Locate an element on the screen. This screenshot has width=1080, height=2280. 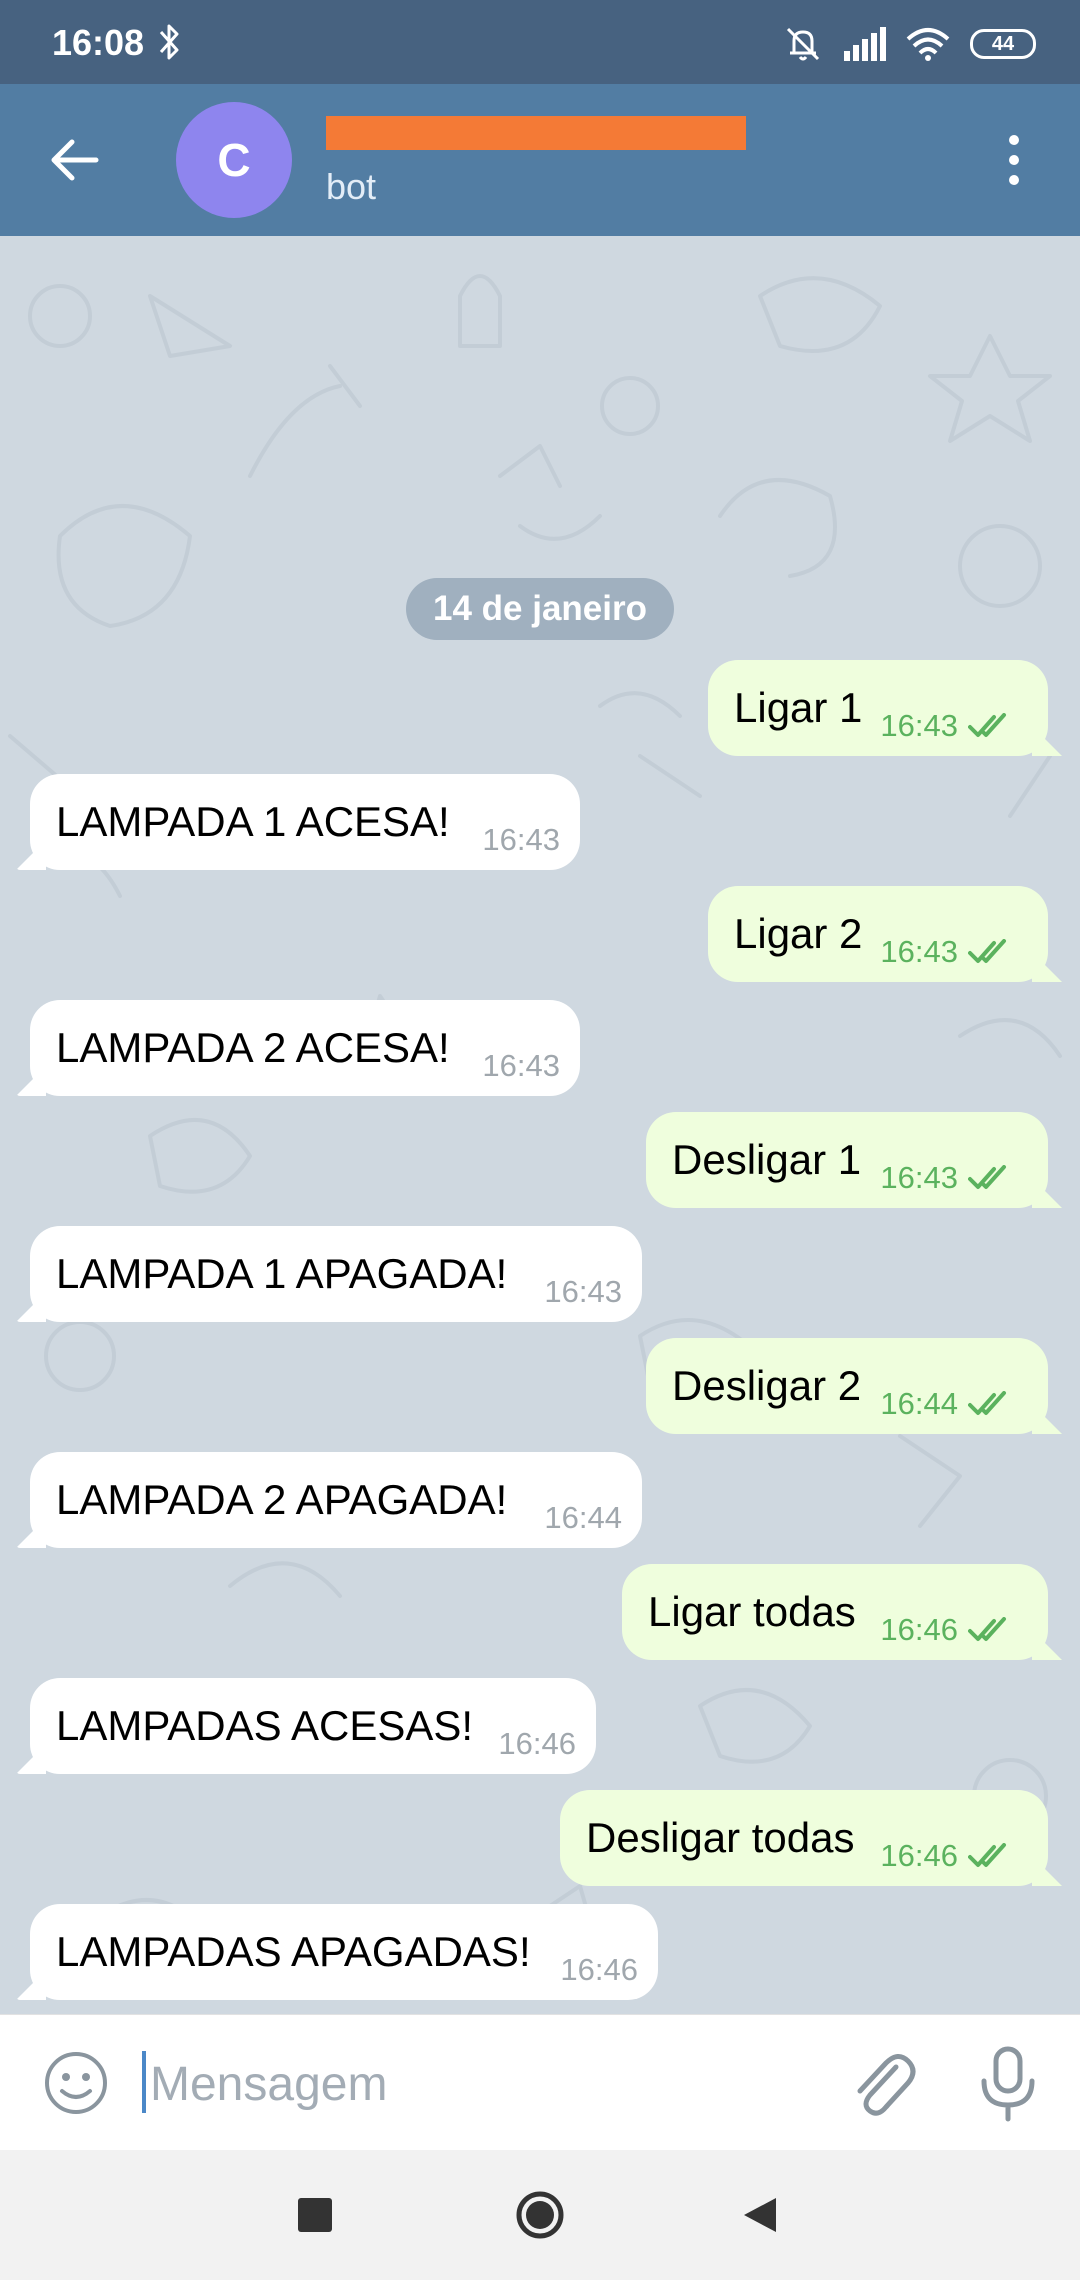
outgoing-message: Desligar 1 16:43 is located at coordinates (847, 1160).